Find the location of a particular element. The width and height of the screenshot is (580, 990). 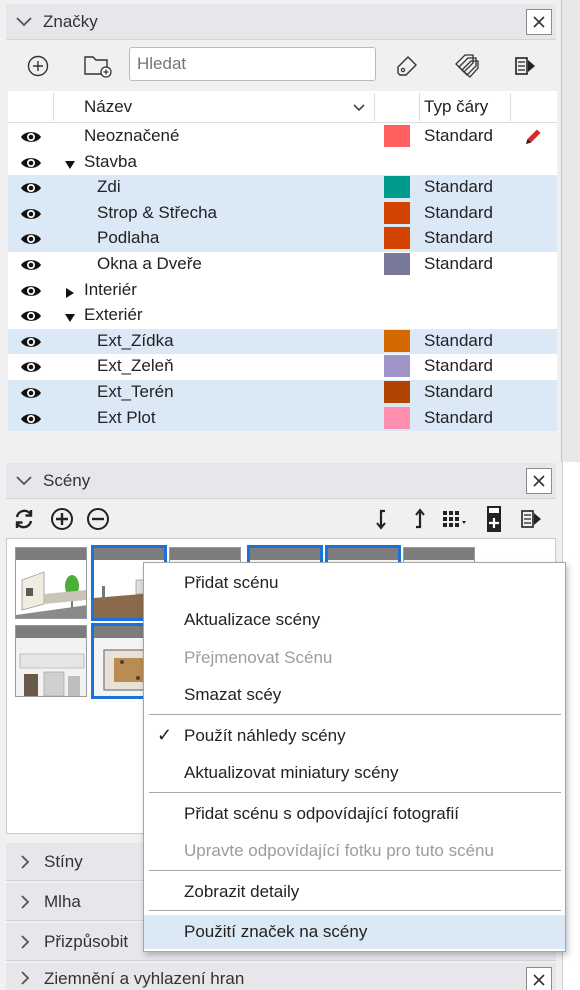

tag-row: Stavba is located at coordinates (282, 163).